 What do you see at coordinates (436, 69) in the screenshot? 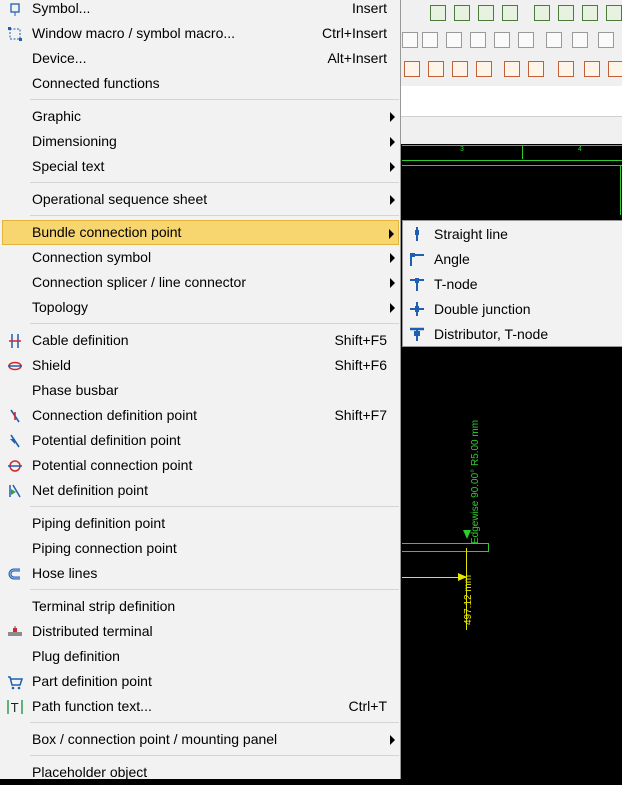
I see `toolbar-connection-icon` at bounding box center [436, 69].